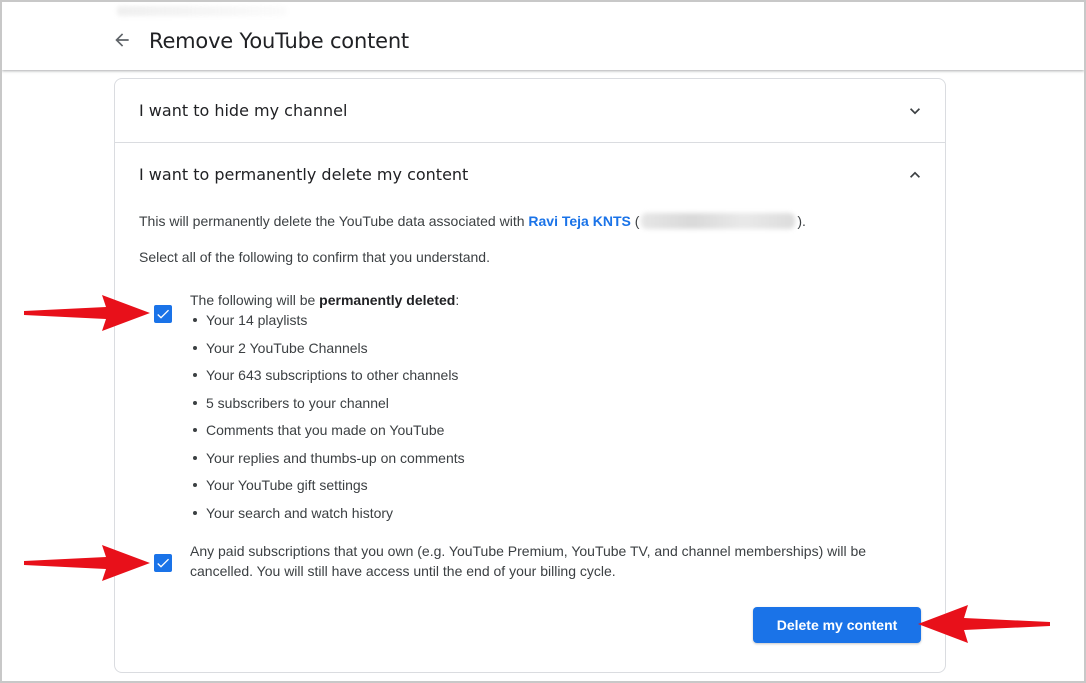  I want to click on arrow-back-icon, so click(122, 40).